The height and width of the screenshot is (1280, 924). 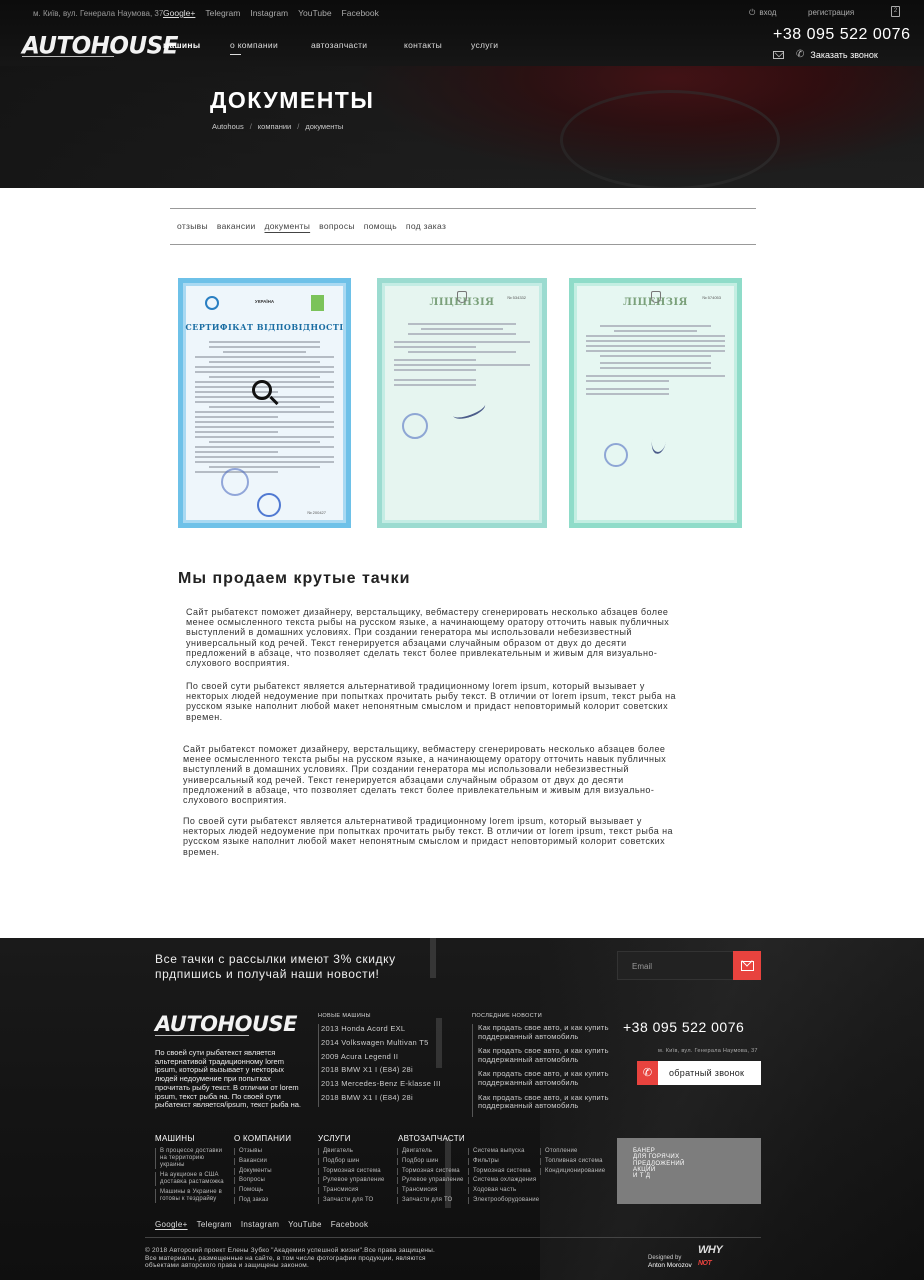 I want to click on footer-menu-link: Фильтры, so click(x=503, y=1161).